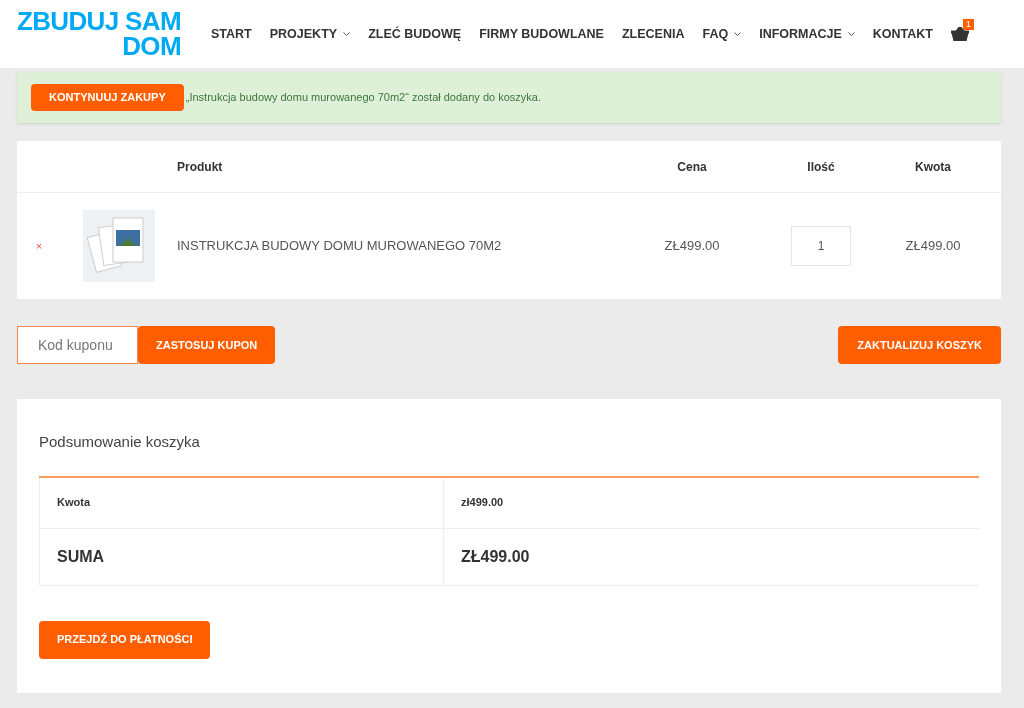  What do you see at coordinates (692, 246) in the screenshot?
I see `product-price: ZŁ499.00` at bounding box center [692, 246].